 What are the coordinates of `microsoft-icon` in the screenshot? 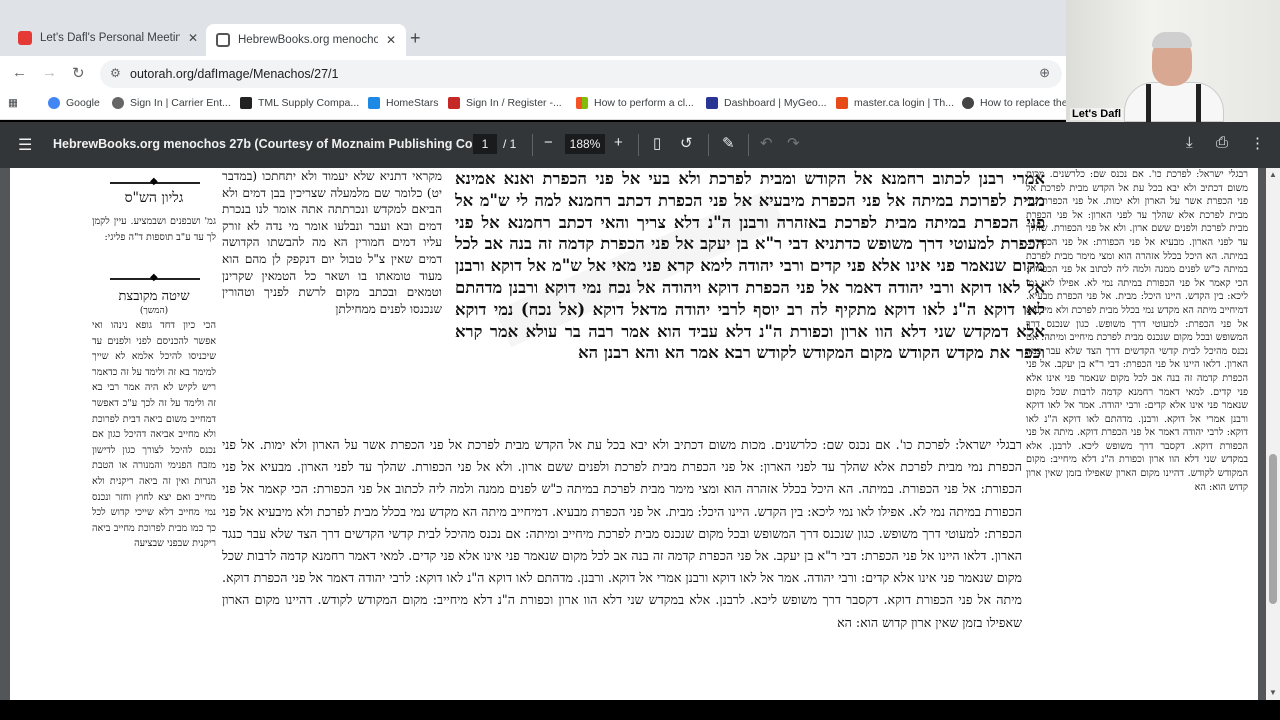 It's located at (582, 103).